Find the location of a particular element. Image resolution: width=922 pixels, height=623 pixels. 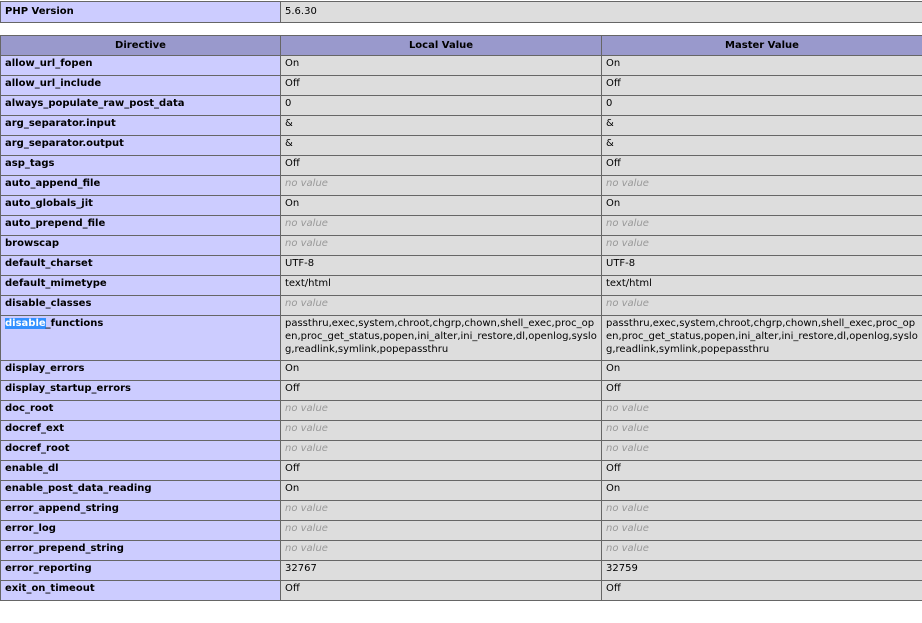

version-table: PHP Version 5.6.30 is located at coordinates (461, 12).